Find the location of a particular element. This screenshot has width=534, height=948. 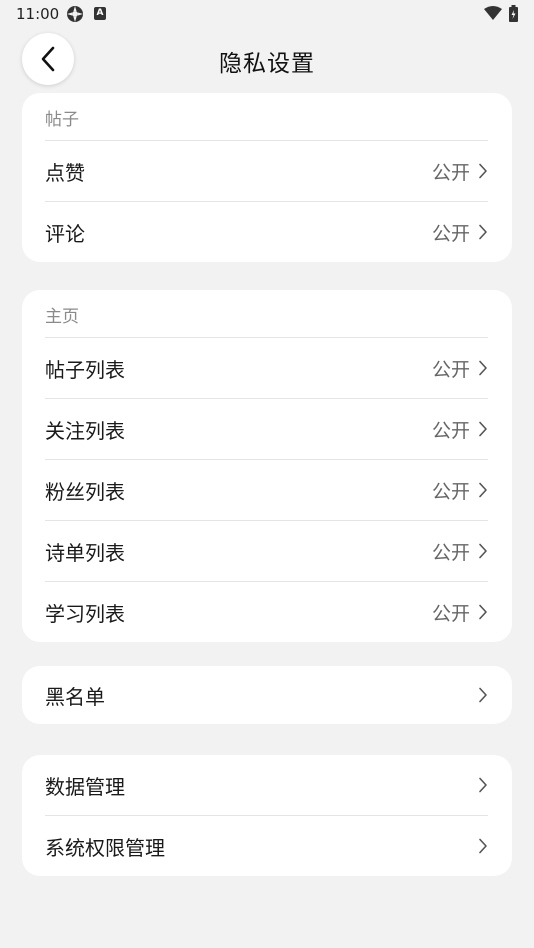

row-comments: 评论 公开 is located at coordinates (266, 231).